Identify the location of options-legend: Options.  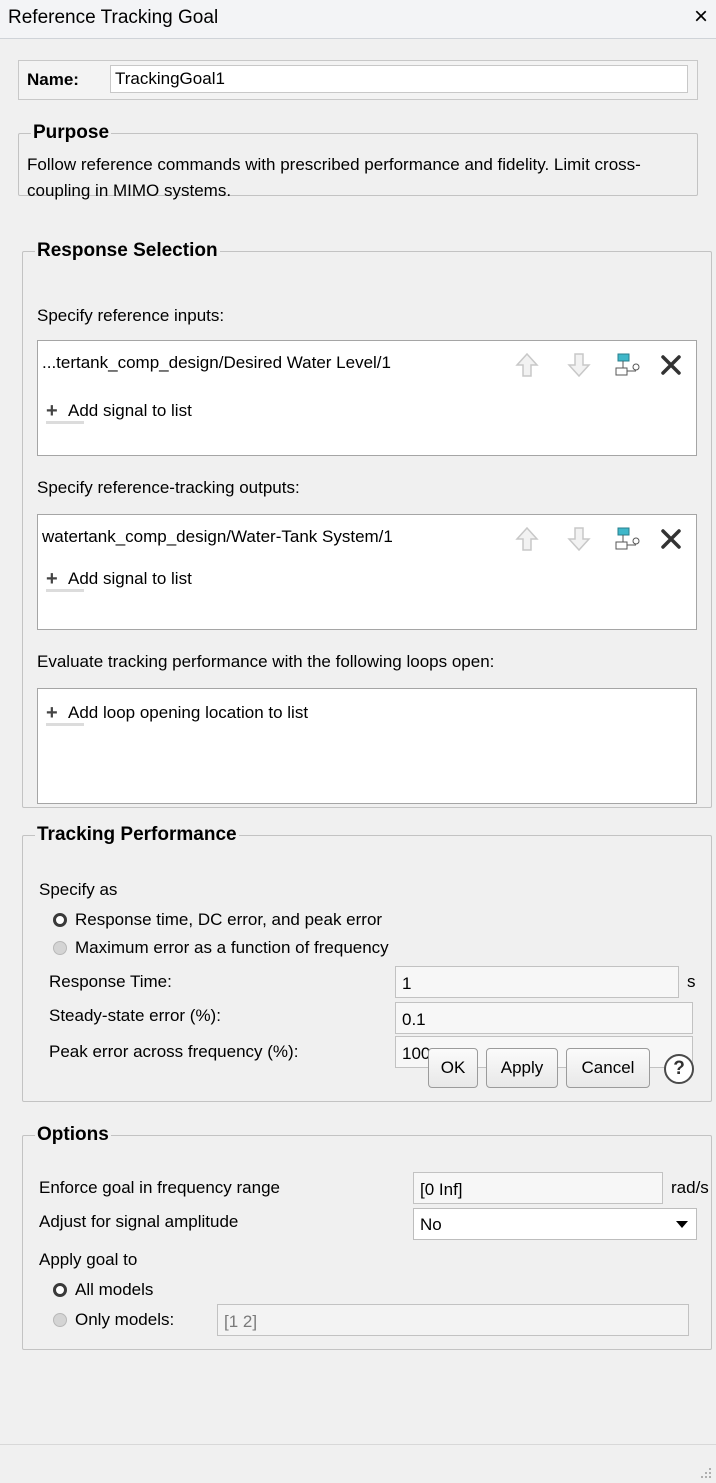
(73, 1134).